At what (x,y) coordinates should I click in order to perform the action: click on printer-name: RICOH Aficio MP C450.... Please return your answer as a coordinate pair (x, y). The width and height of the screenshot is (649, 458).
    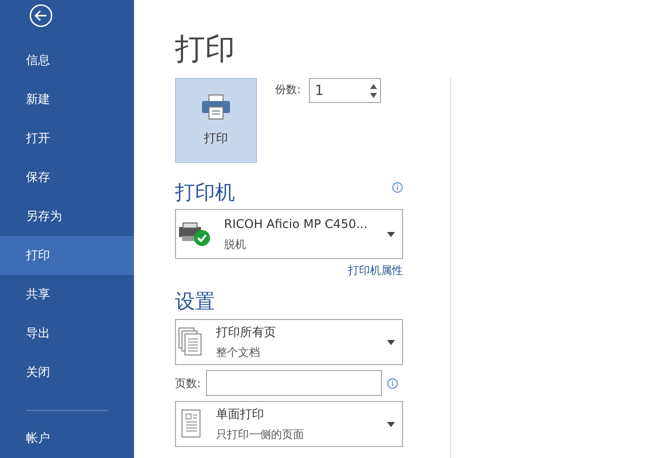
    Looking at the image, I should click on (296, 223).